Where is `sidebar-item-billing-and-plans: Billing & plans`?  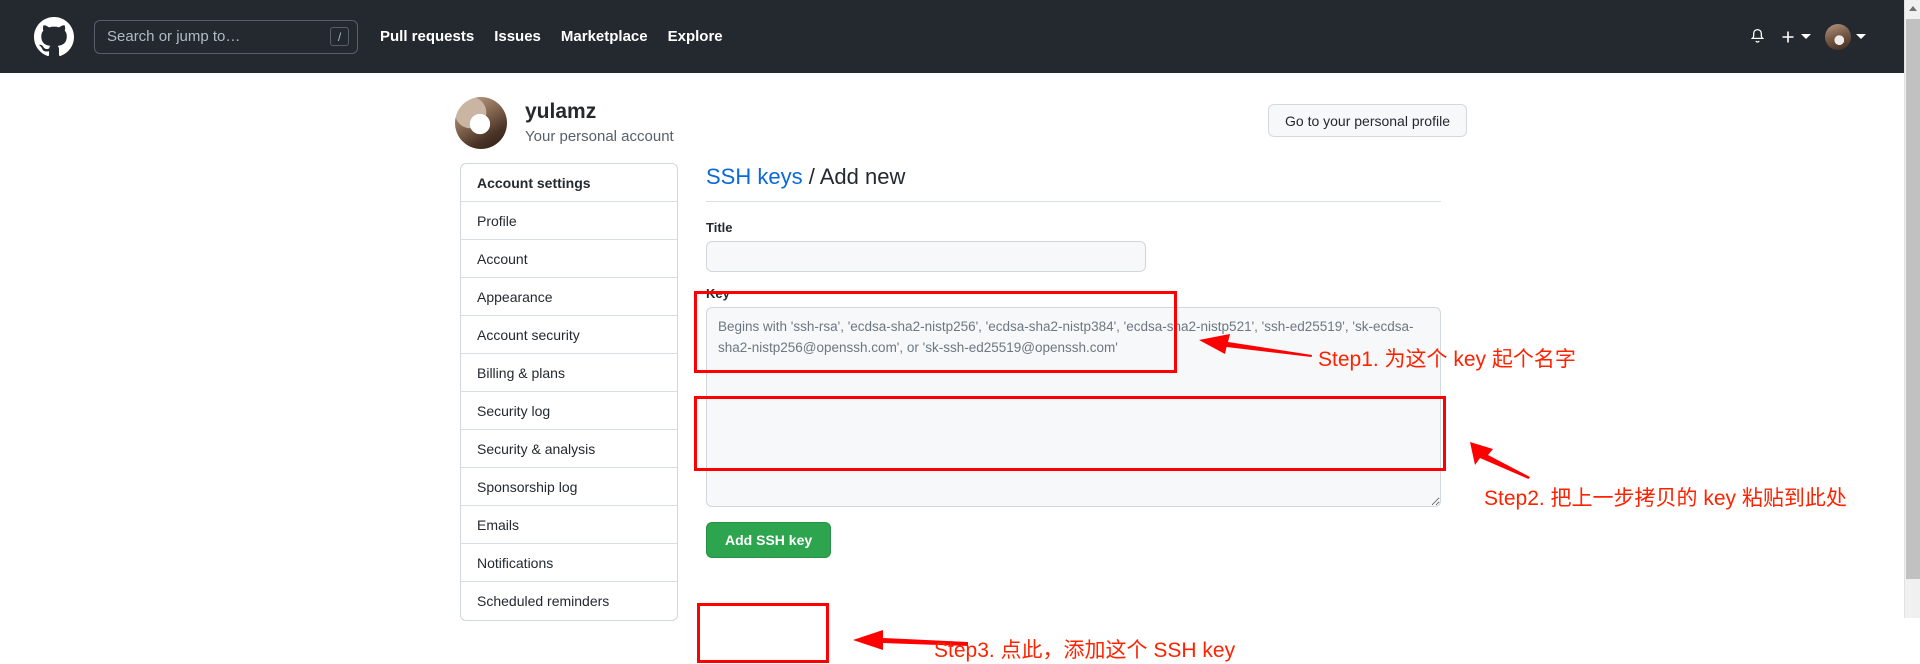 sidebar-item-billing-and-plans: Billing & plans is located at coordinates (569, 373).